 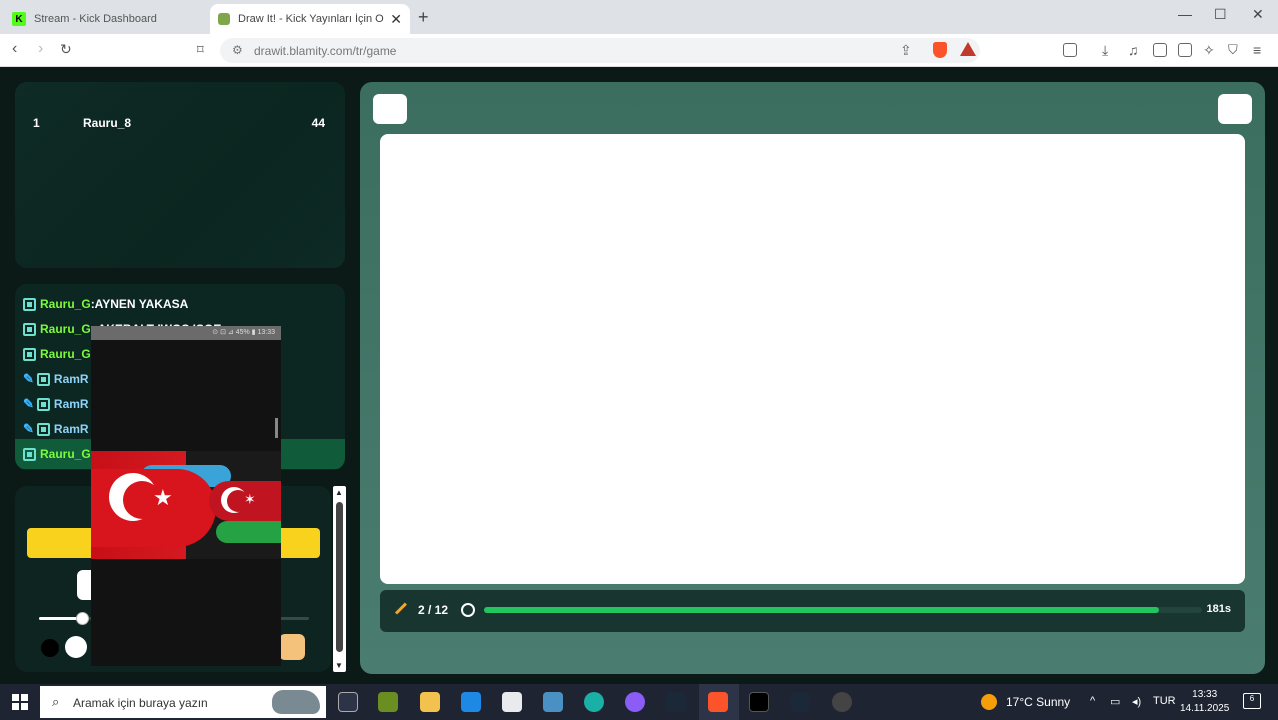 I want to click on game-left-button, so click(x=390, y=109).